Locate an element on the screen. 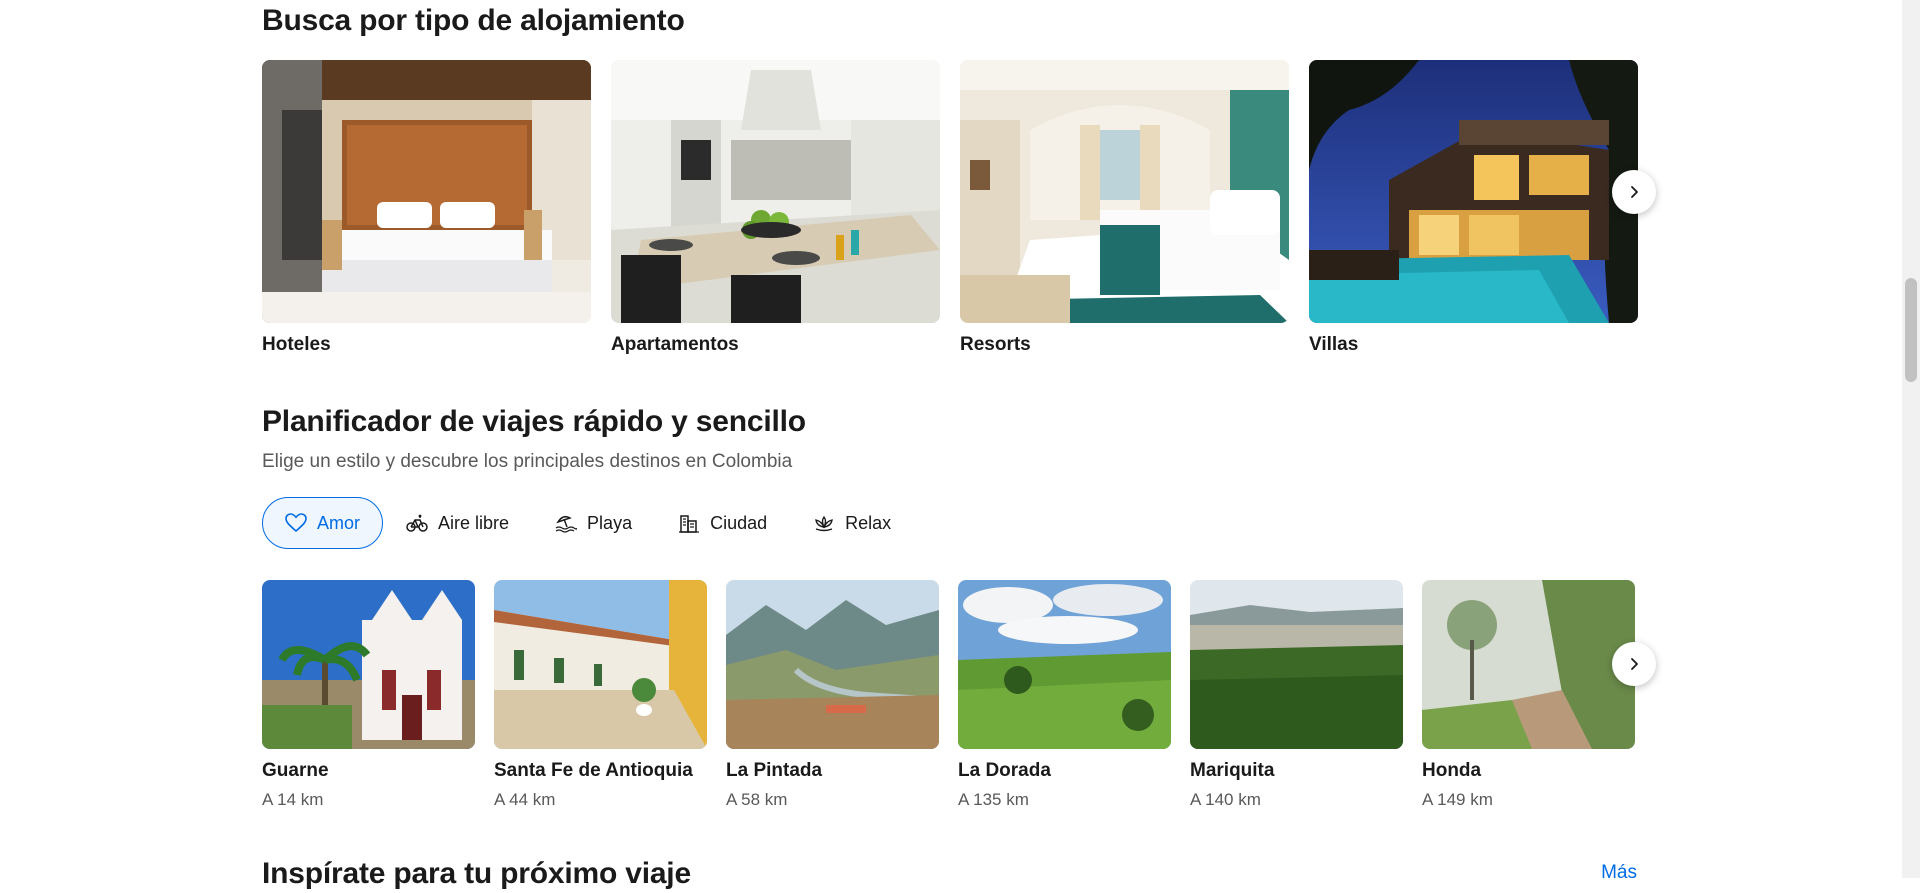 This screenshot has height=893, width=1920. destination-name: Santa Fe de Antioquia is located at coordinates (600, 771).